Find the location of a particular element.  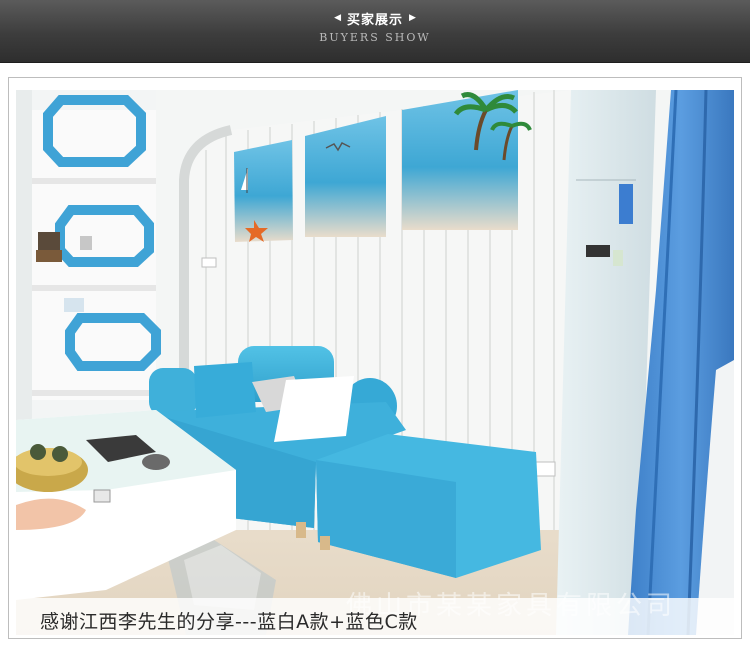

page-title: 买家展示 is located at coordinates (374, 20).